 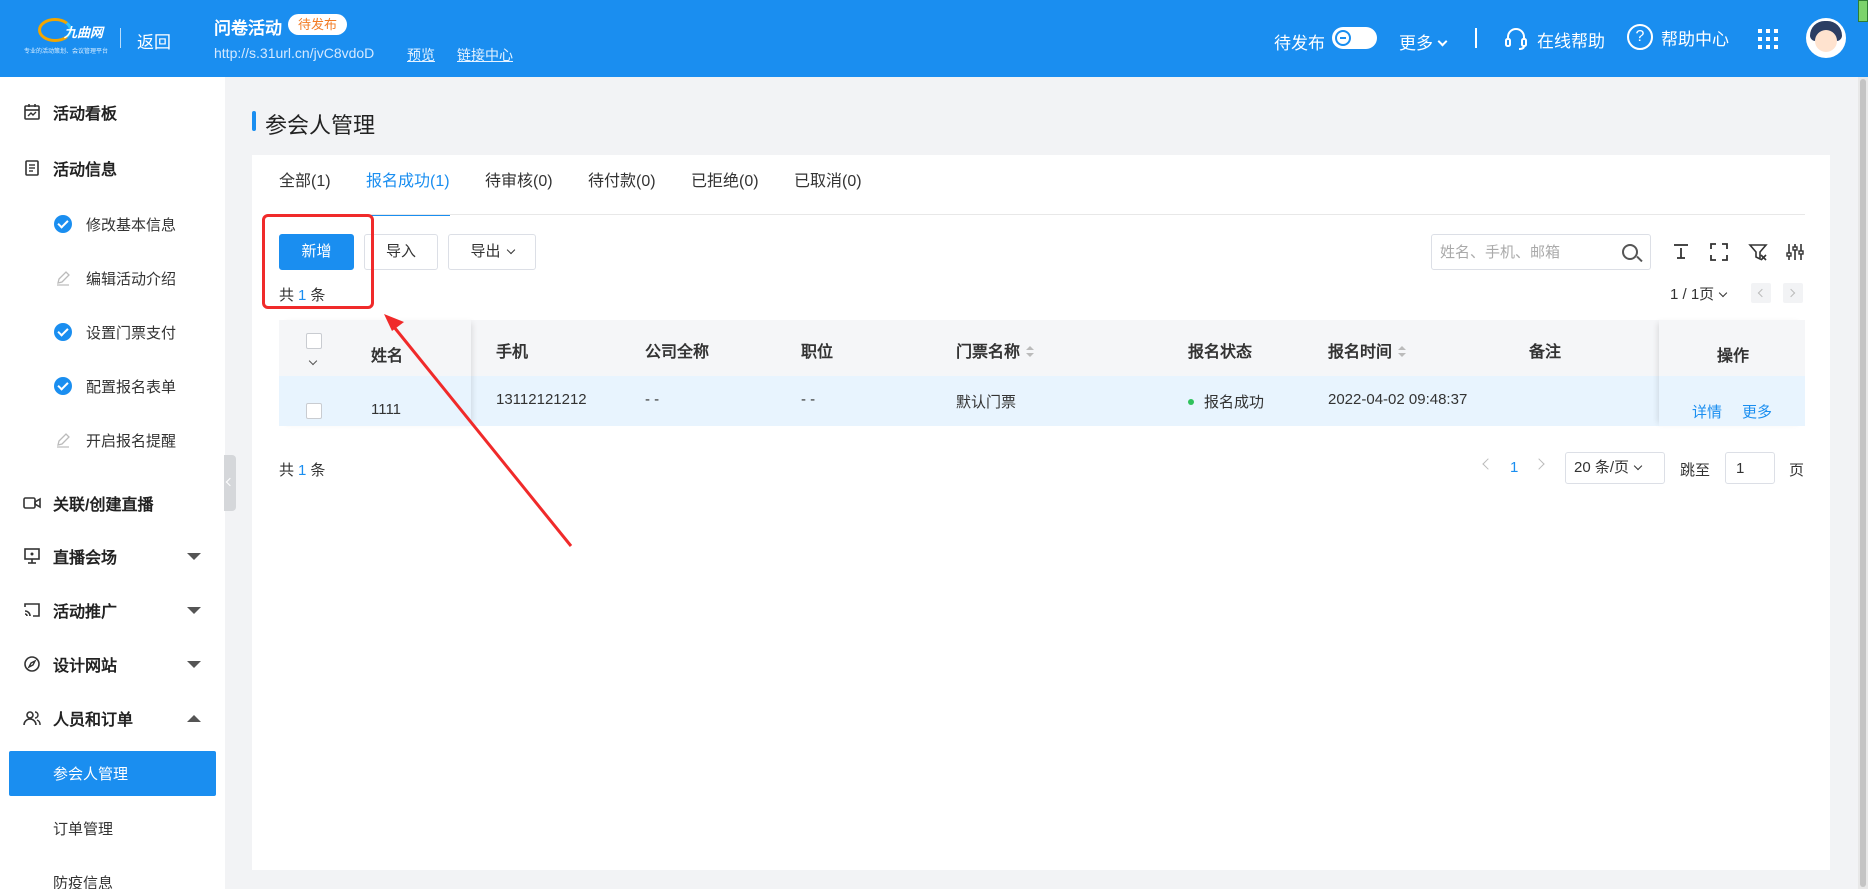 I want to click on sidebar-subitem-attendee-management: 参会人管理, so click(x=112, y=773).